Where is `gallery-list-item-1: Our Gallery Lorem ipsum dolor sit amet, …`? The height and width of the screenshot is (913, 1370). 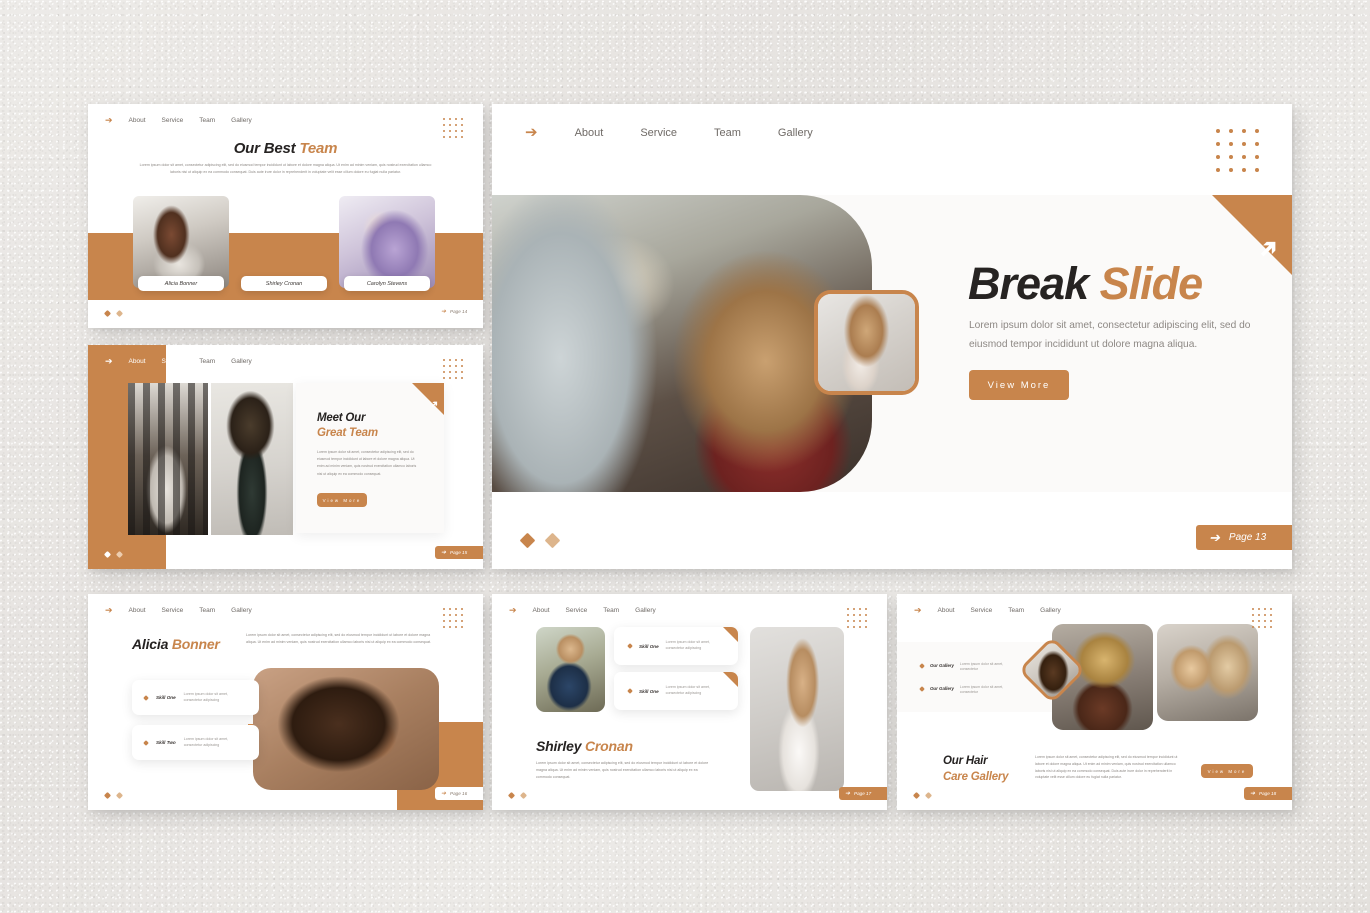
gallery-list-item-1: Our Gallery Lorem ipsum dolor sit amet, … is located at coordinates (961, 667).